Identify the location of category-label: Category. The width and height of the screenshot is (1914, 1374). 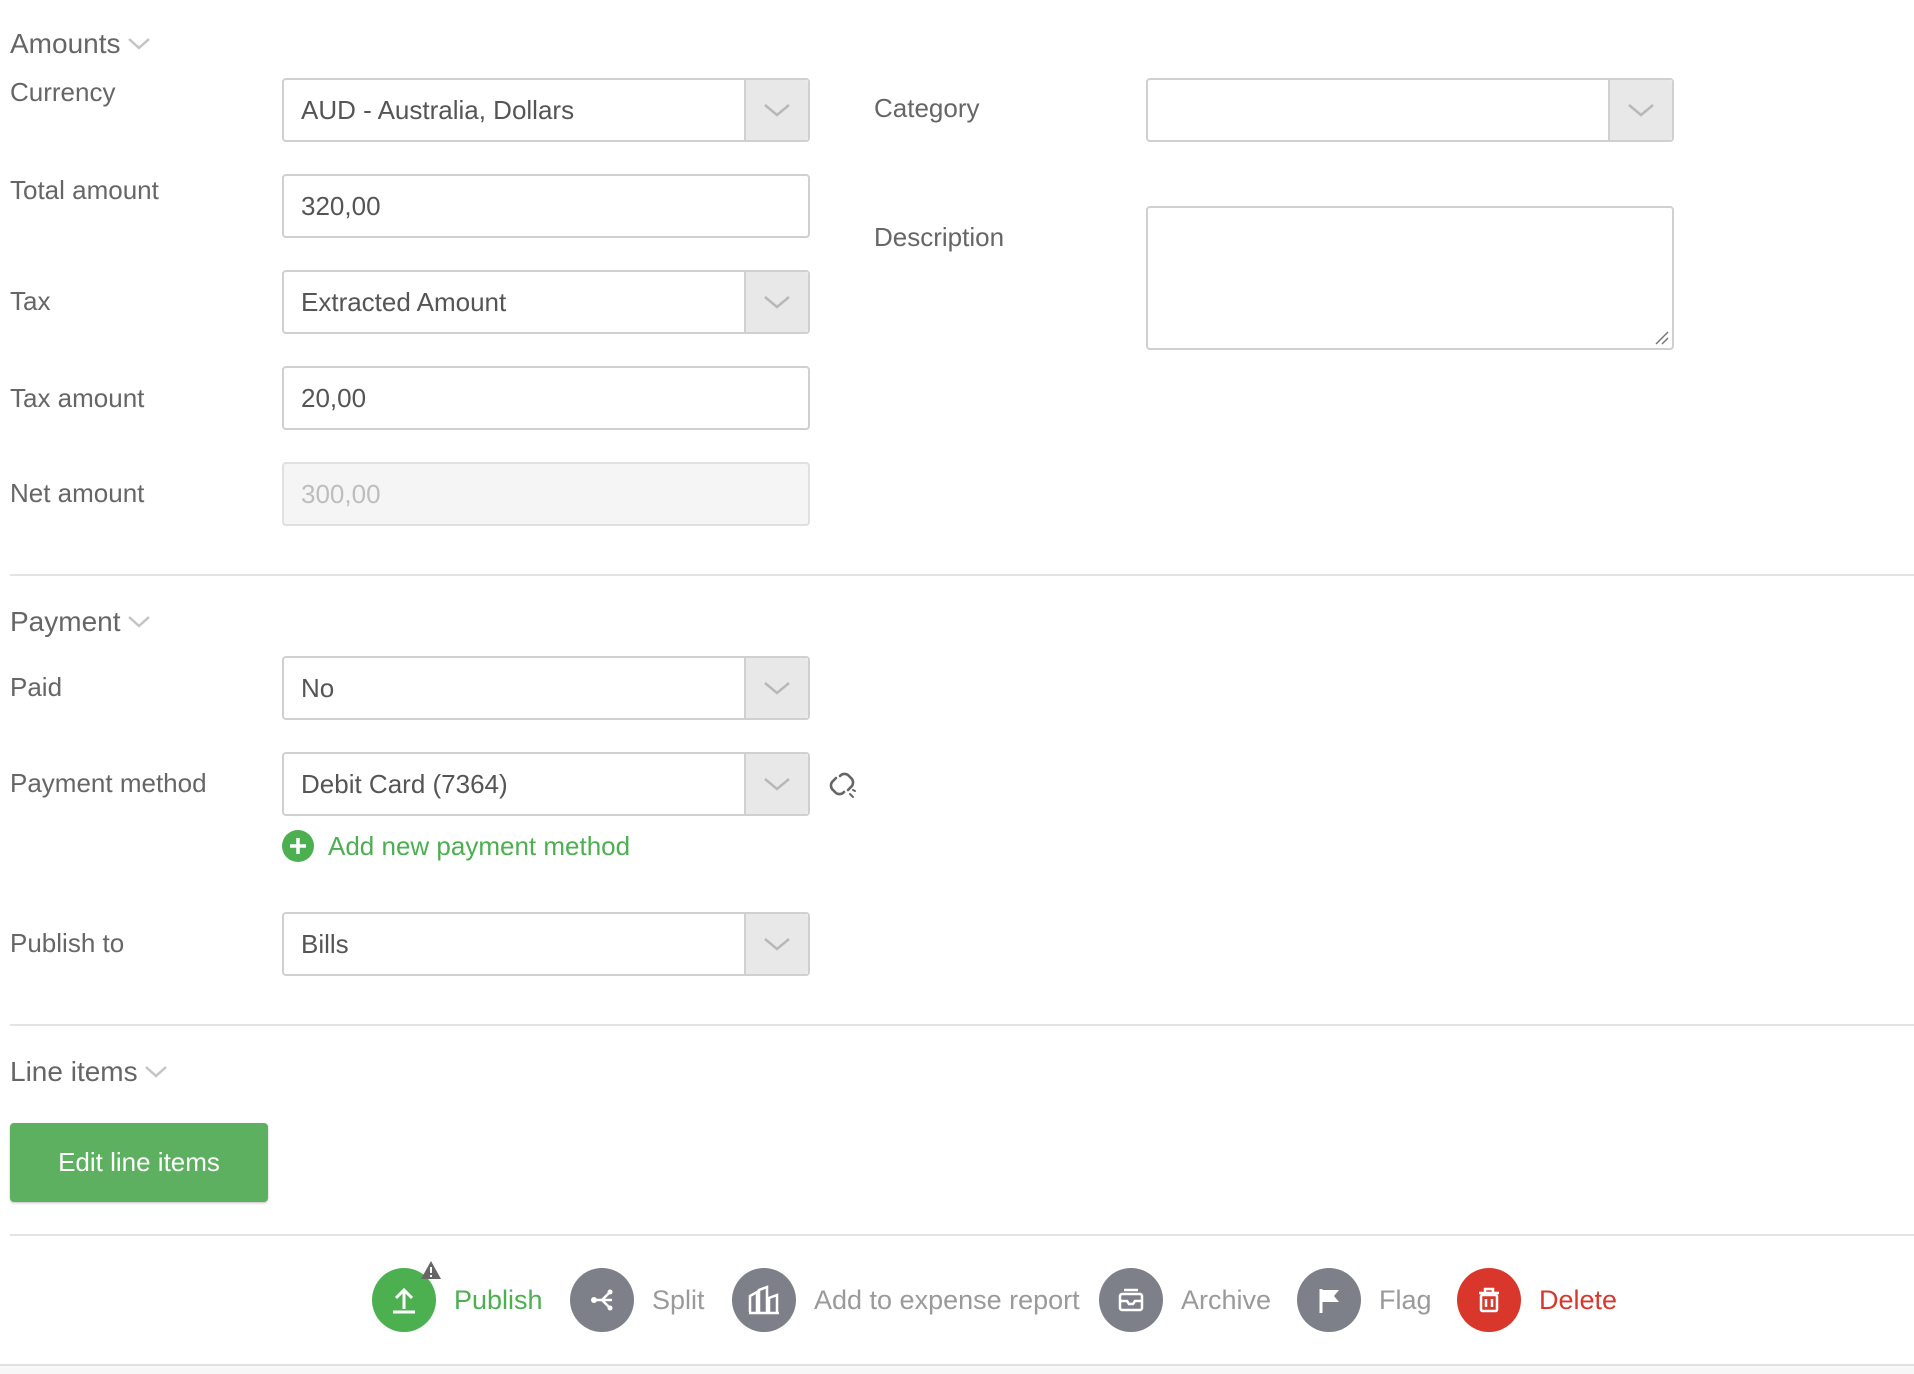
(927, 108).